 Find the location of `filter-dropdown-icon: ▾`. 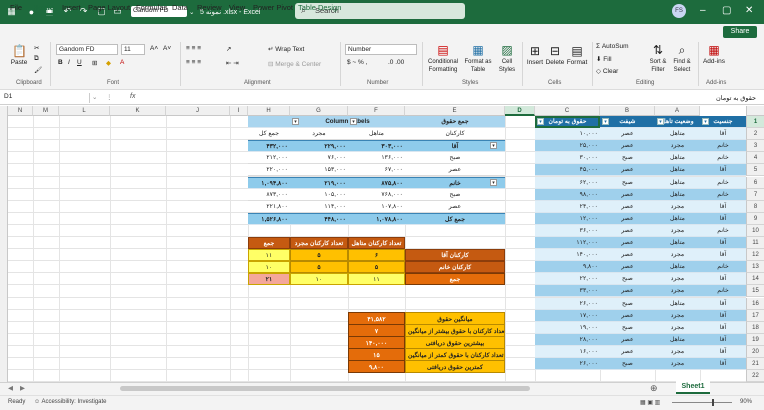

filter-dropdown-icon: ▾ is located at coordinates (705, 121).